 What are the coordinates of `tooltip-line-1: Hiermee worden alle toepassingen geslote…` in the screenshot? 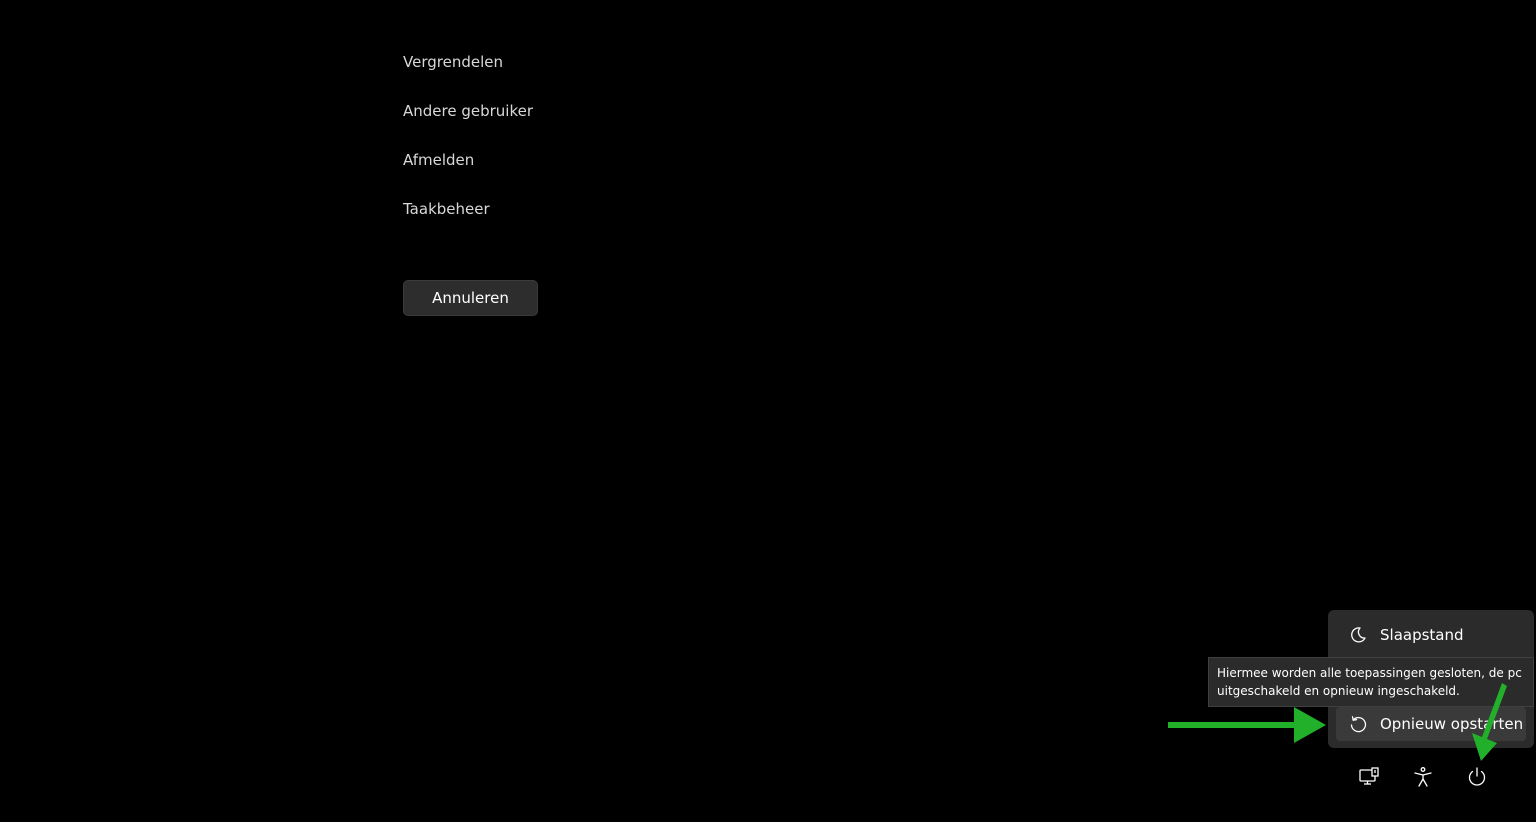 It's located at (1369, 673).